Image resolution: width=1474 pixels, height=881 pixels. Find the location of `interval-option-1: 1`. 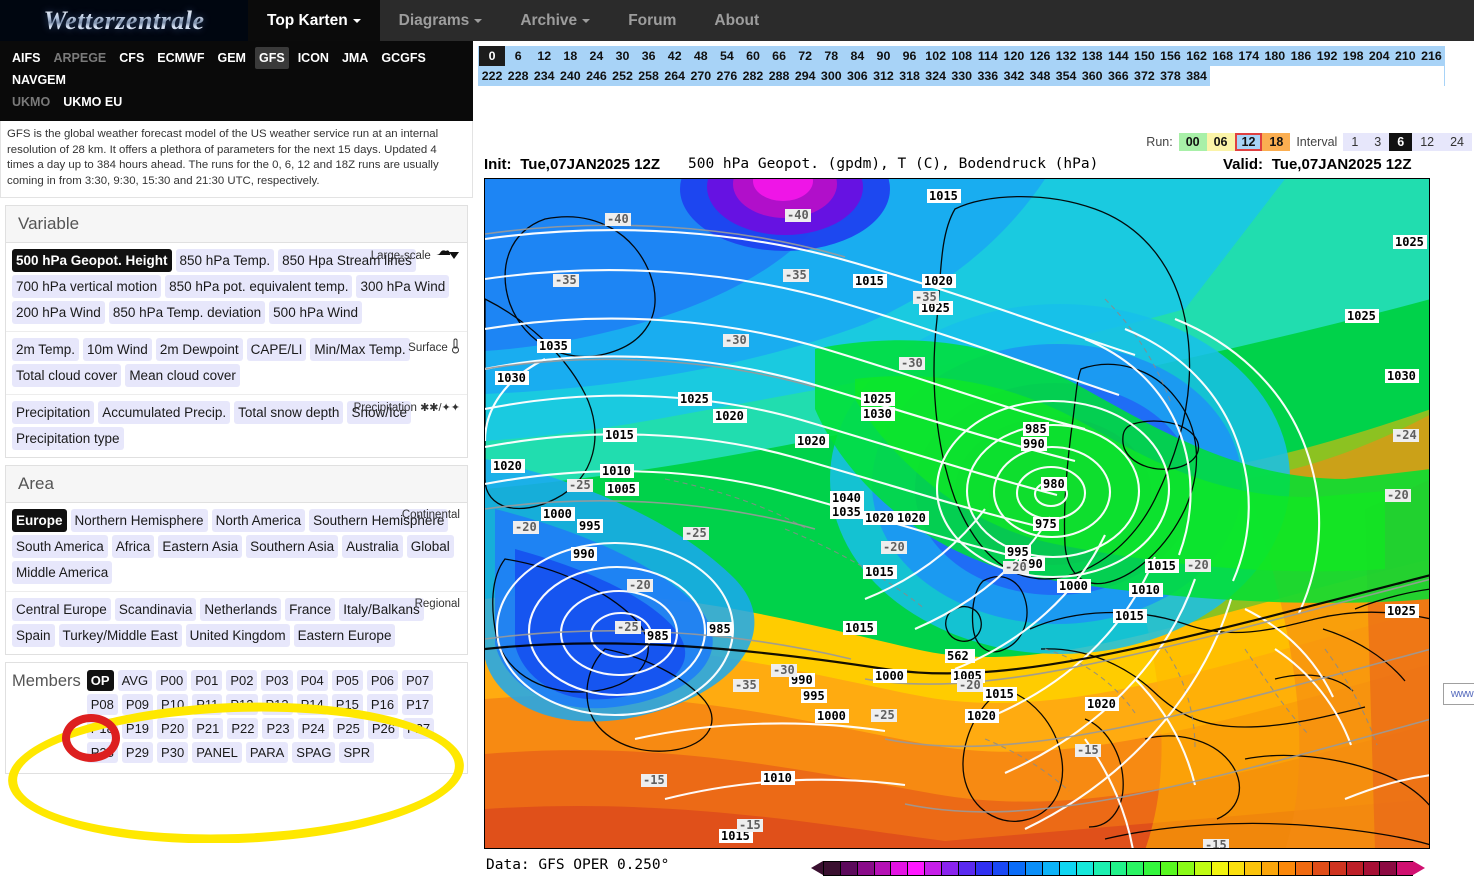

interval-option-1: 1 is located at coordinates (1354, 142).